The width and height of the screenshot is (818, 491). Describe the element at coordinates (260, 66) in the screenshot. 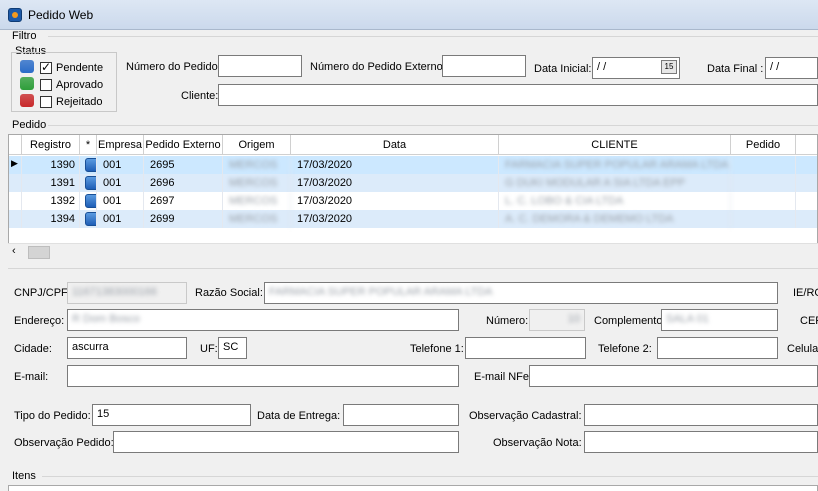

I see `numero-pedido-input` at that location.